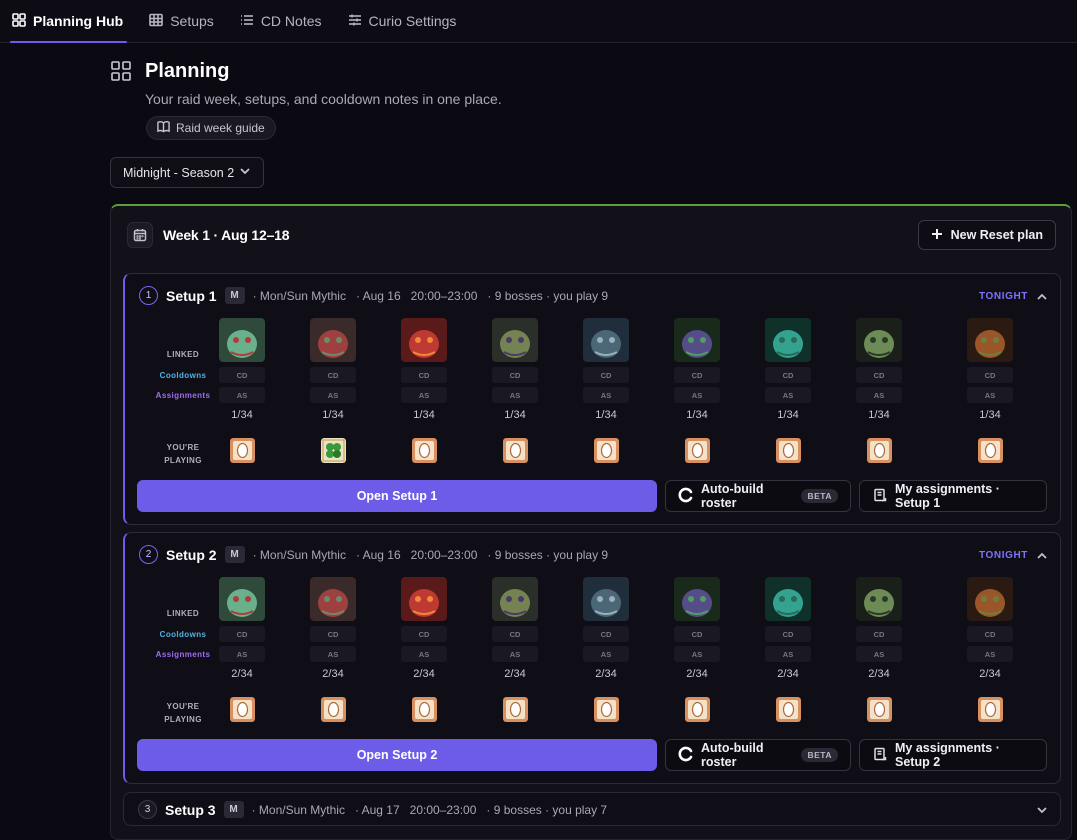  I want to click on open-setup-button: Open Setup 1, so click(397, 496).